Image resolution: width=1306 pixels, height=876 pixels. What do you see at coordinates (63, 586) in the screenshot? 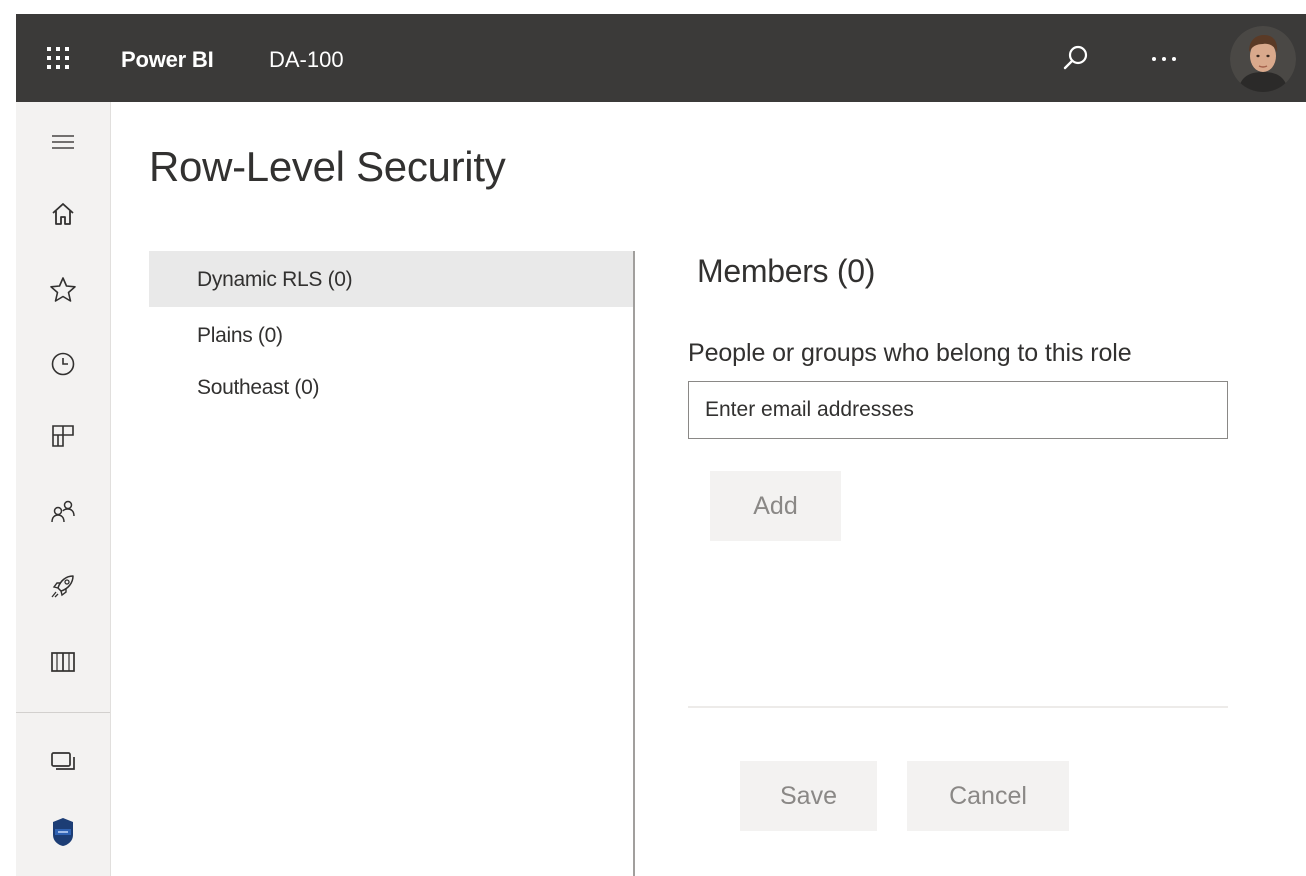
I see `rocket-icon` at bounding box center [63, 586].